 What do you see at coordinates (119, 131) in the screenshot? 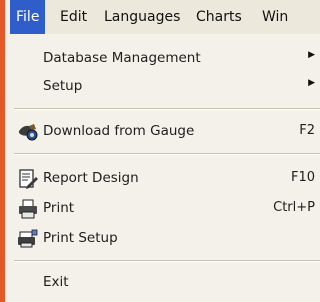
I see `menu-item-label: Download from Gauge` at bounding box center [119, 131].